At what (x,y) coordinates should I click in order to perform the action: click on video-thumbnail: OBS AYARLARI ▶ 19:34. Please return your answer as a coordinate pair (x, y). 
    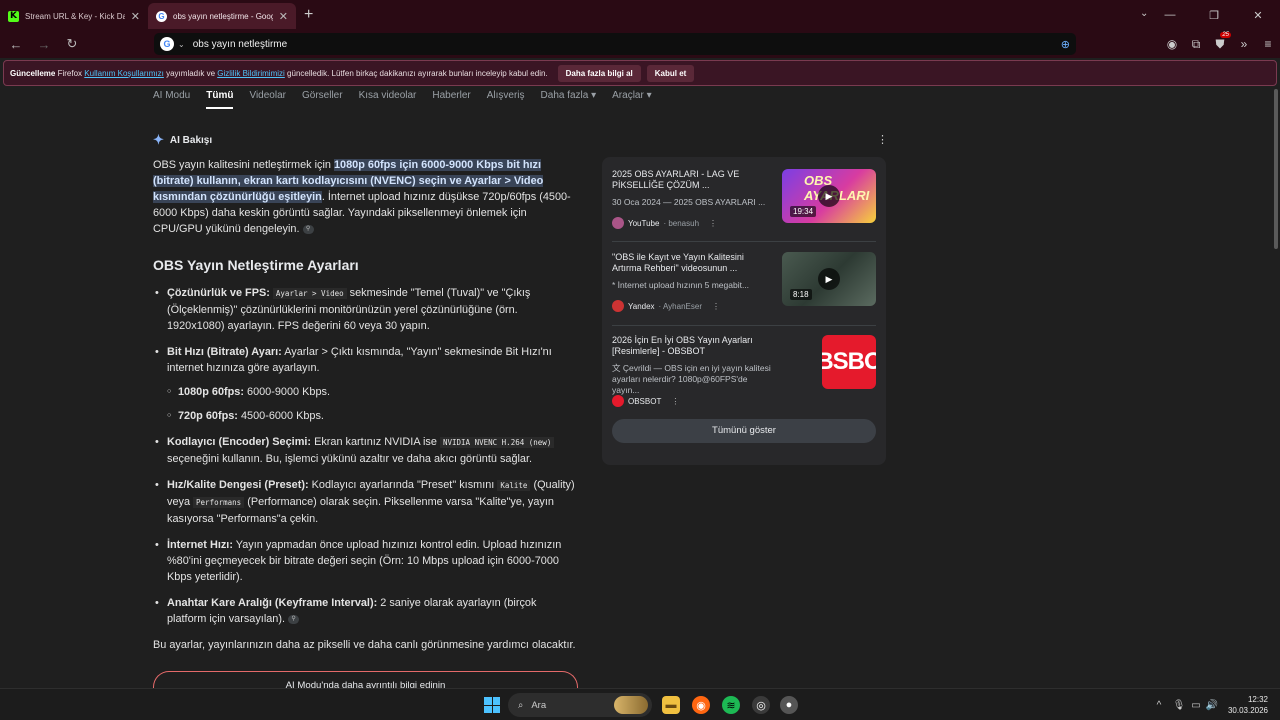
    Looking at the image, I should click on (829, 196).